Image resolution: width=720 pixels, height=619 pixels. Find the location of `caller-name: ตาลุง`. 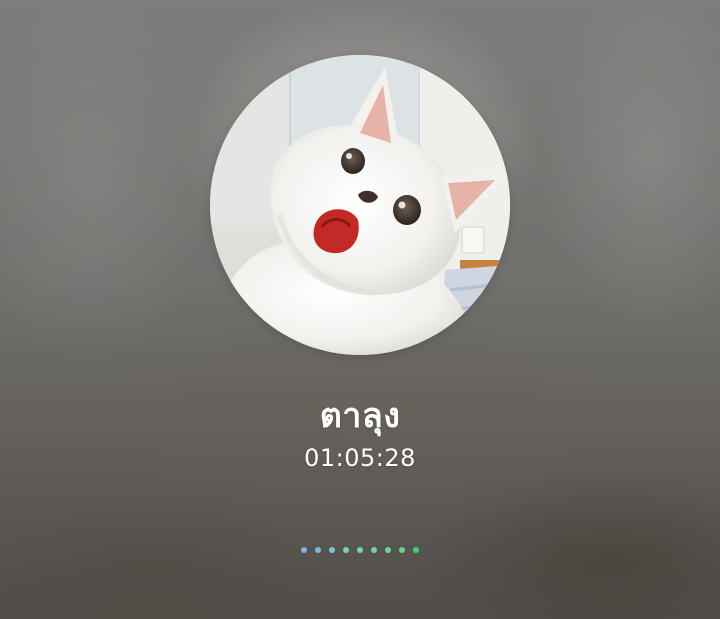

caller-name: ตาลุง is located at coordinates (360, 416).